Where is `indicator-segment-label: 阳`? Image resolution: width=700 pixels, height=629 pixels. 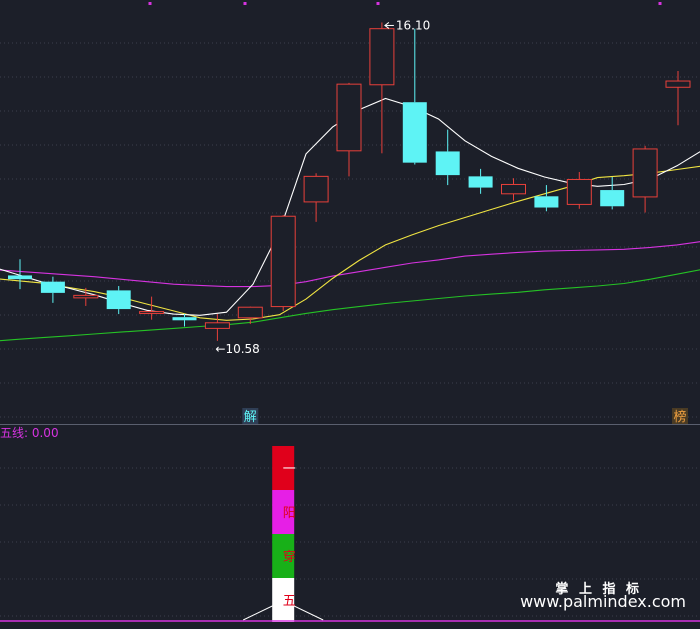 indicator-segment-label: 阳 is located at coordinates (289, 513).